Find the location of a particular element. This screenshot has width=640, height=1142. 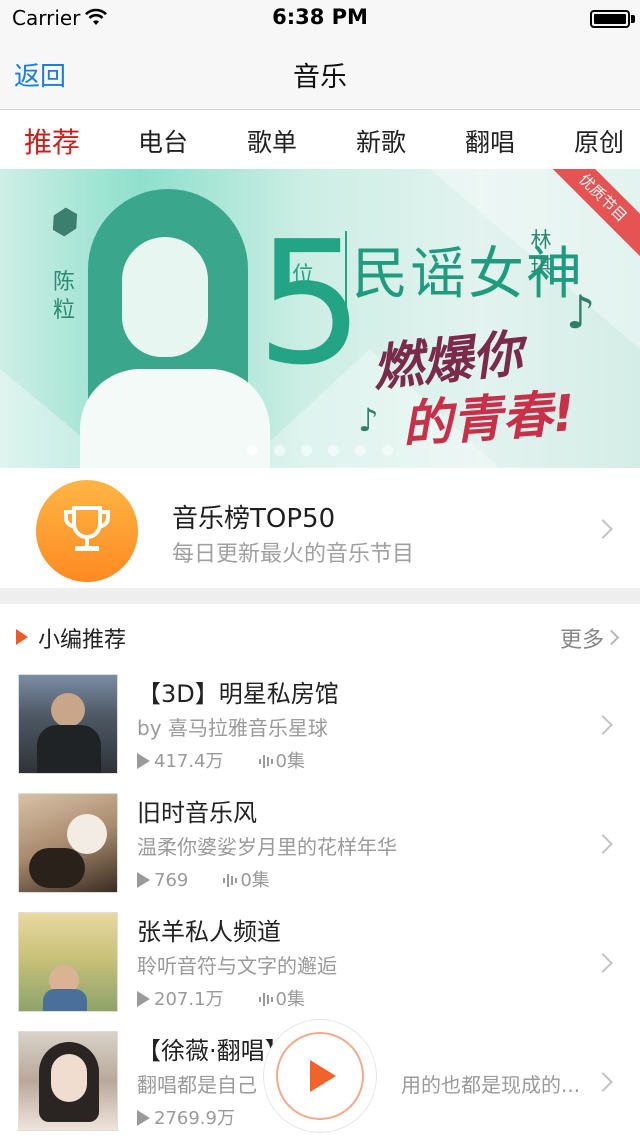

top50-subtitle: 每日更新最火的音乐节目 is located at coordinates (293, 554).